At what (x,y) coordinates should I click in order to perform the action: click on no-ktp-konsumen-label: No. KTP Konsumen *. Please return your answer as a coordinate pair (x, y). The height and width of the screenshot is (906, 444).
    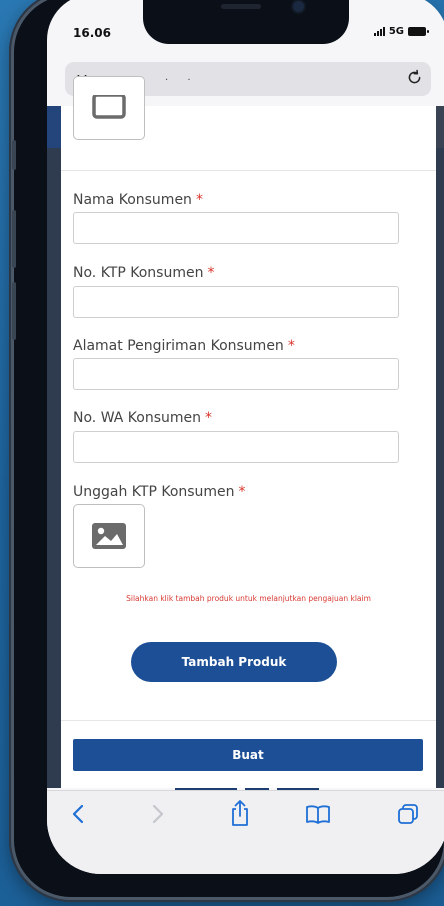
    Looking at the image, I should click on (144, 273).